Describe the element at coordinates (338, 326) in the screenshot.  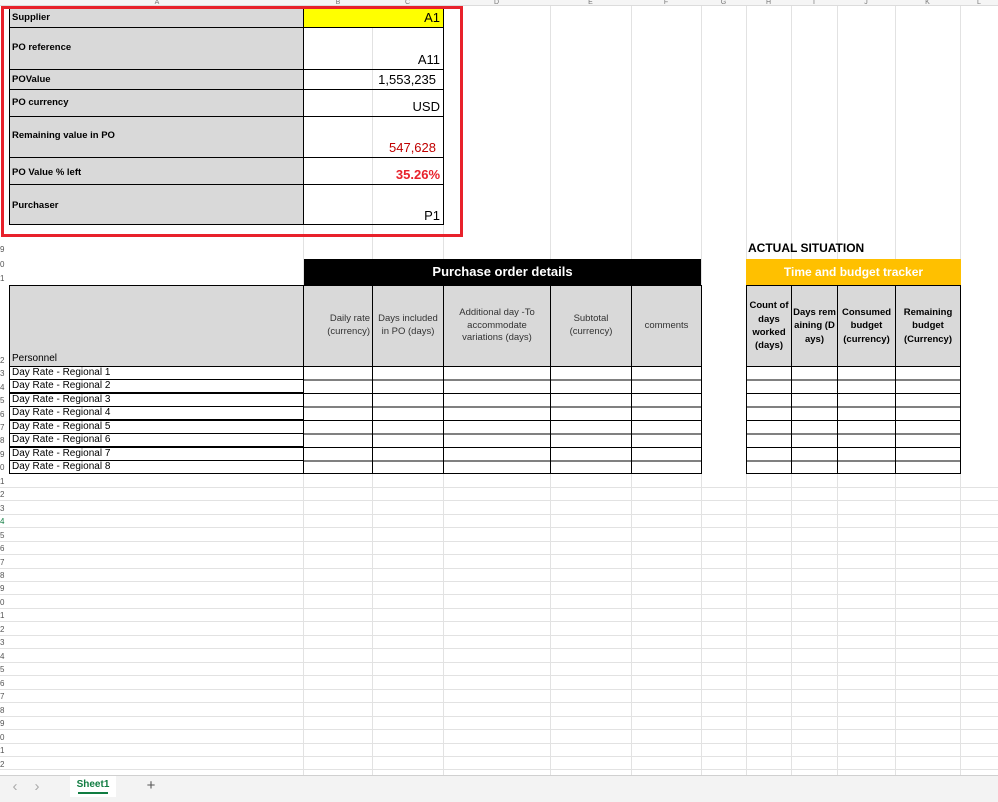
I see `column-header-daily-rate: Daily rate (currency)` at that location.